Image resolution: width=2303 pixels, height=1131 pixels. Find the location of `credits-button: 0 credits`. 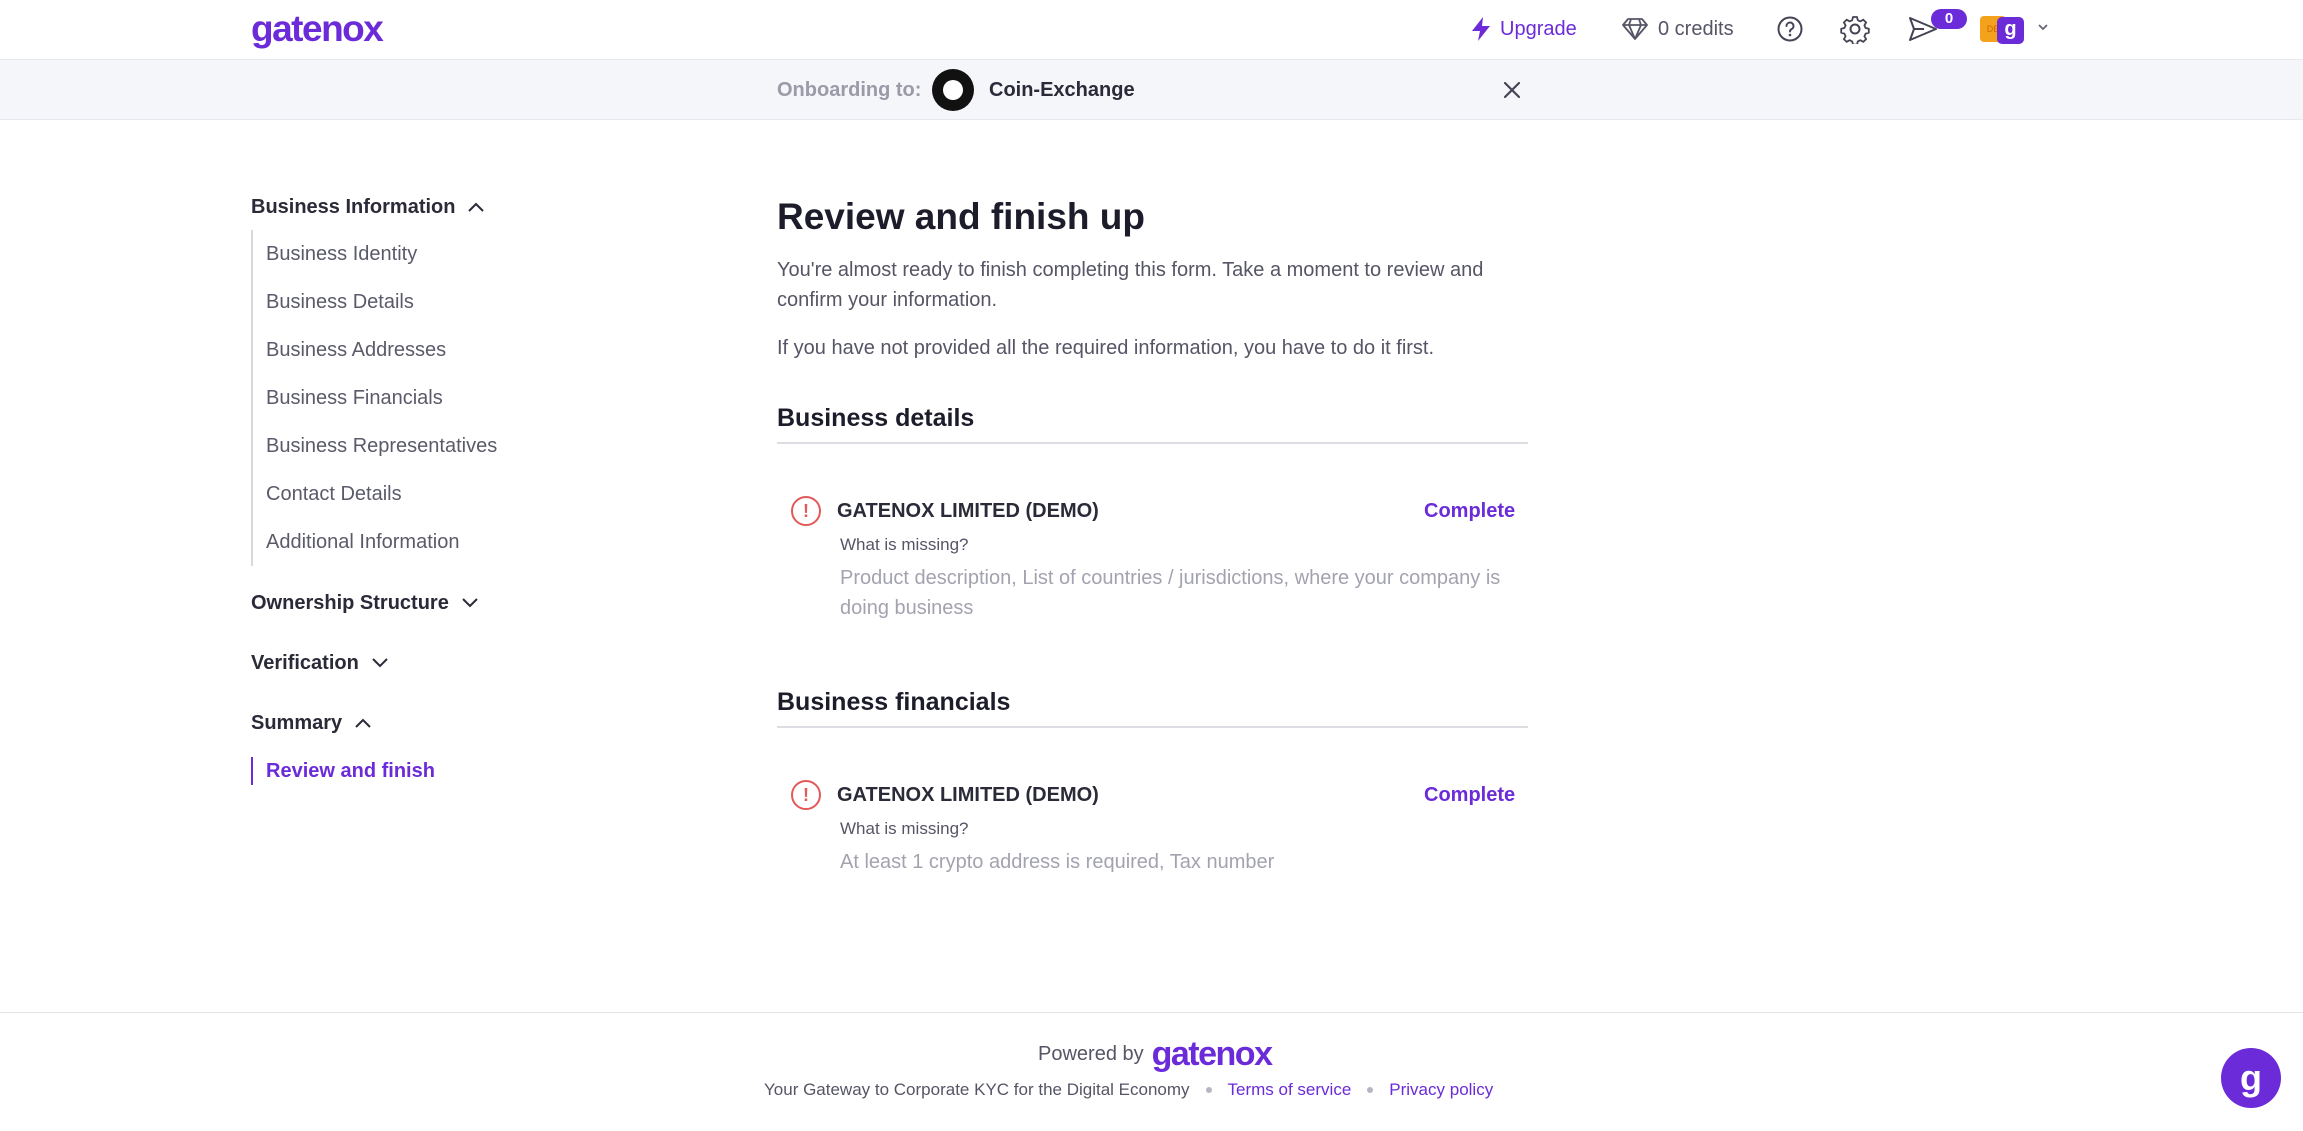

credits-button: 0 credits is located at coordinates (1678, 29).